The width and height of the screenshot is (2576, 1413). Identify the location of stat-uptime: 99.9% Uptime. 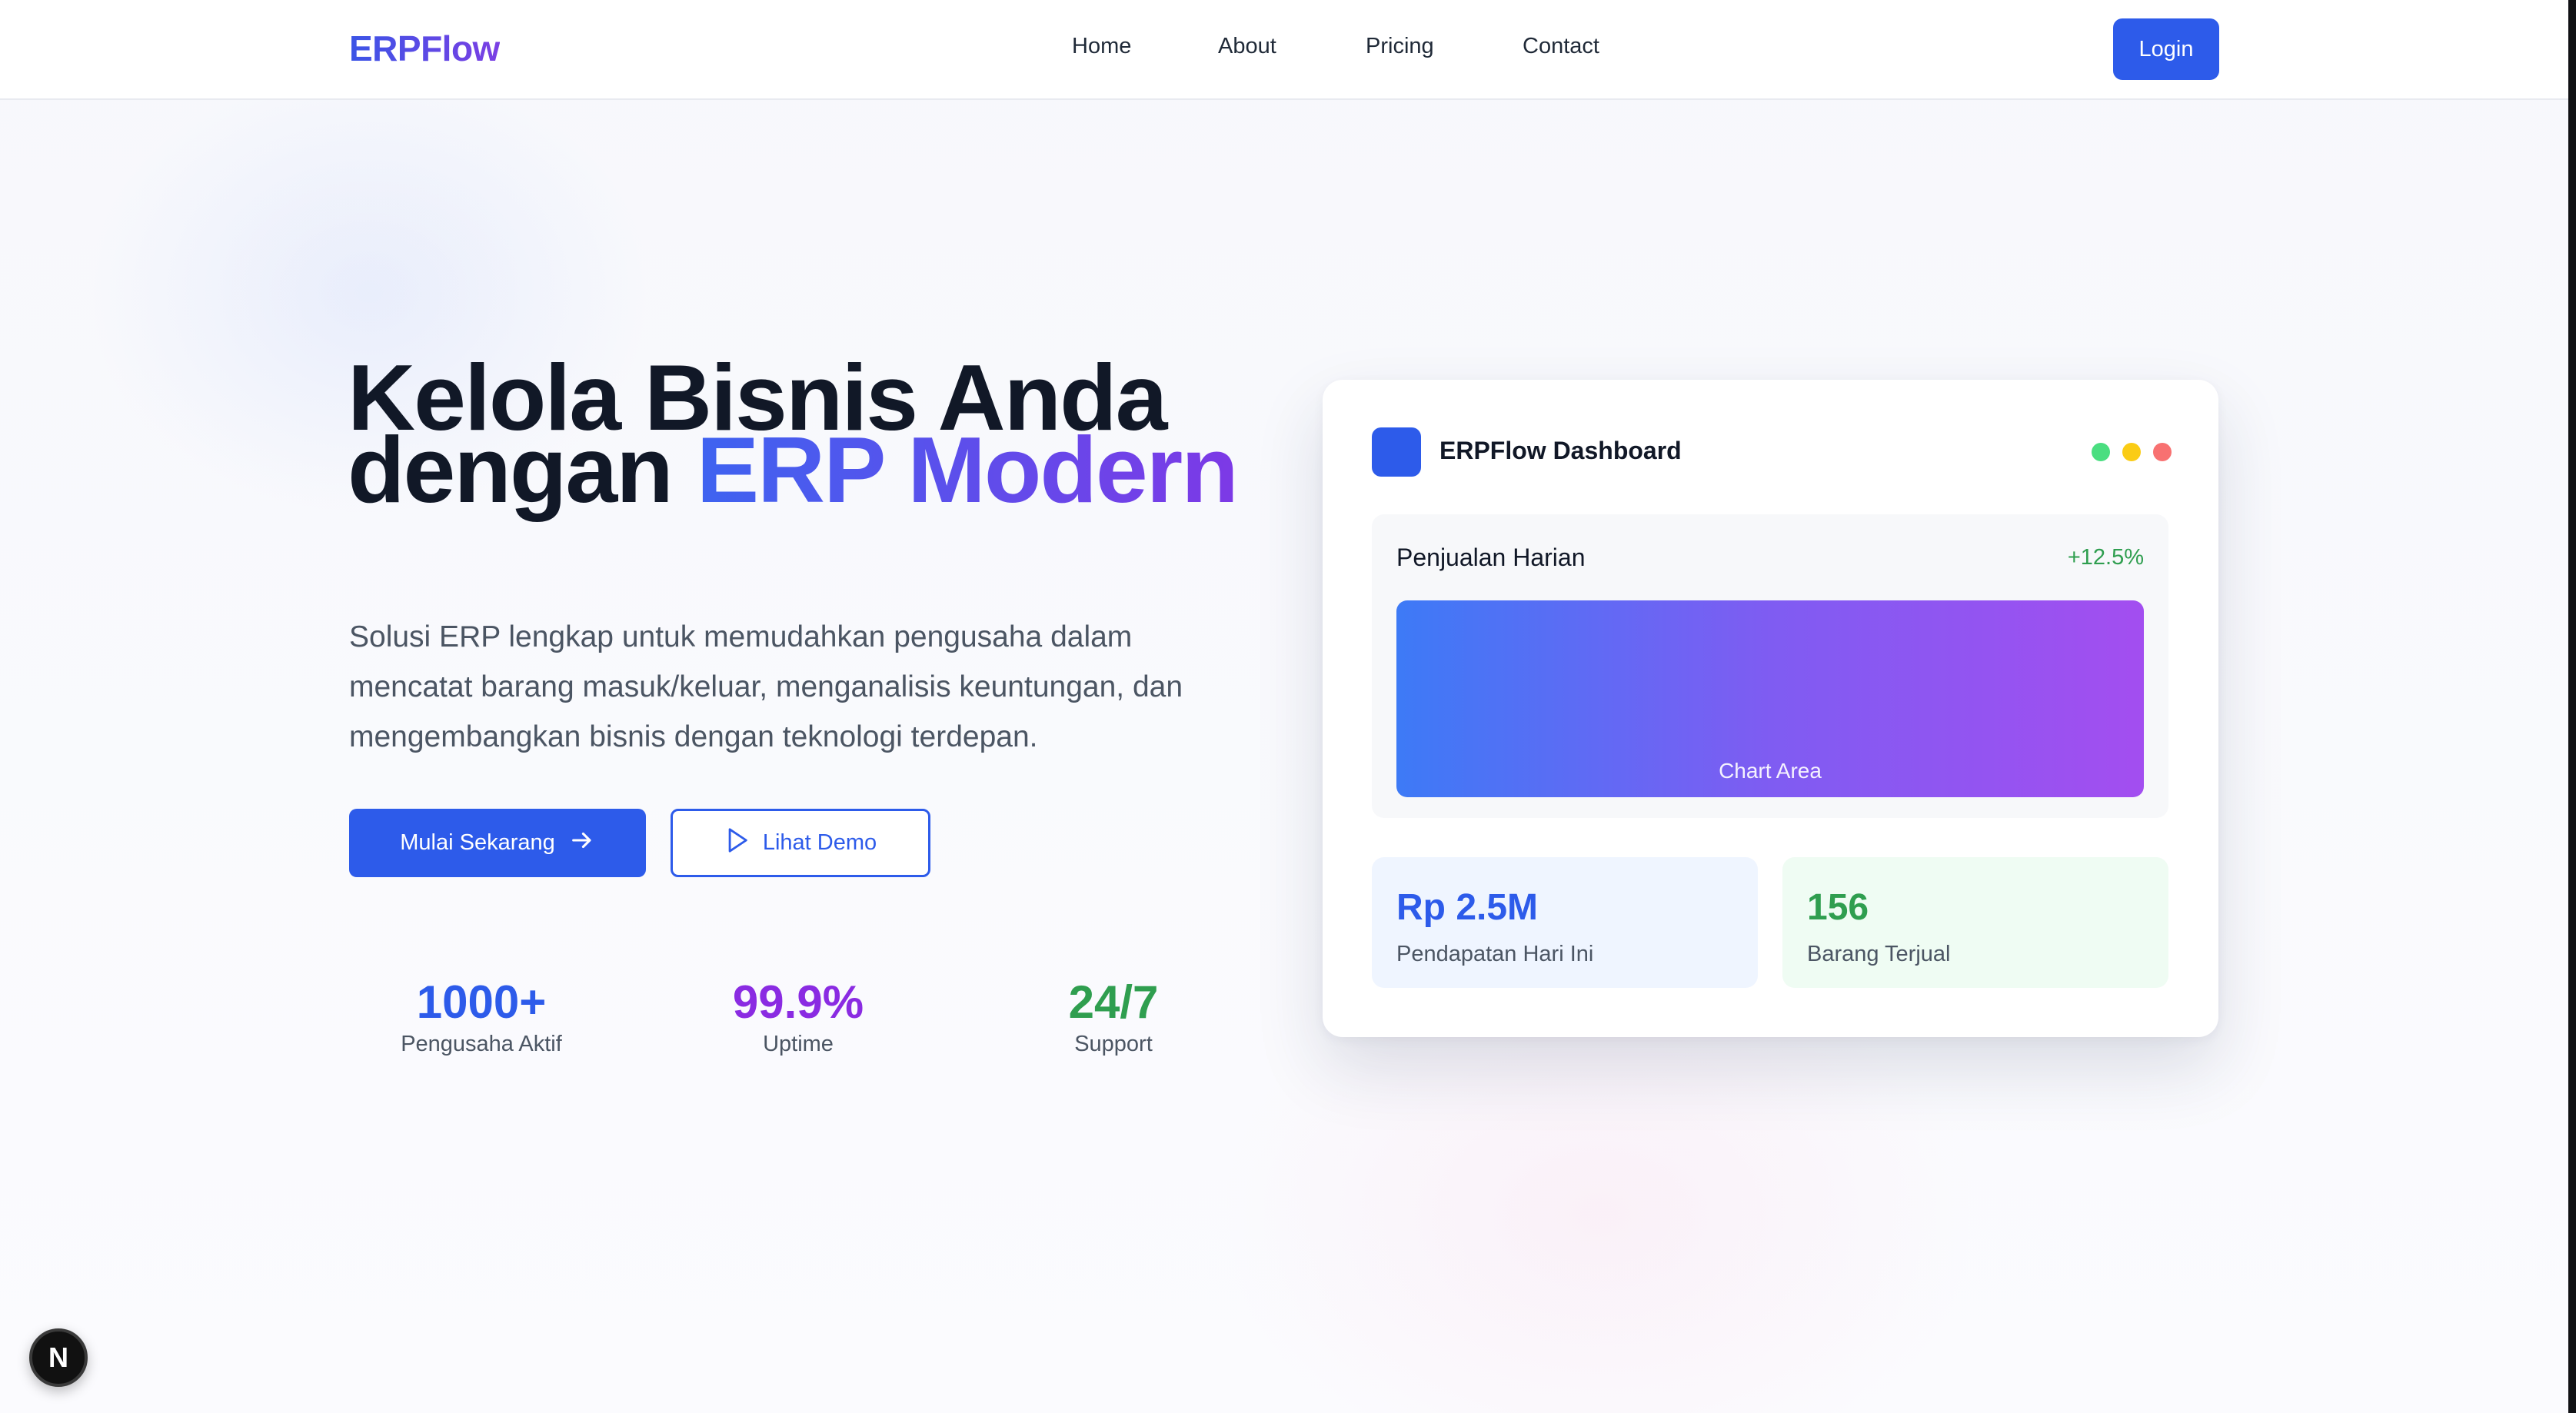
(798, 1016).